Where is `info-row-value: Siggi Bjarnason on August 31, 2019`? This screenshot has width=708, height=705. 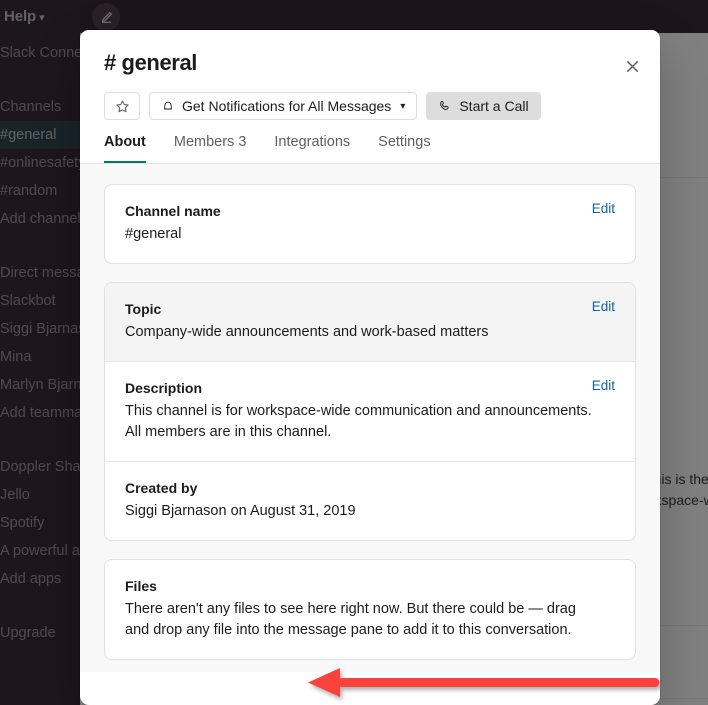
info-row-value: Siggi Bjarnason on August 31, 2019 is located at coordinates (240, 511).